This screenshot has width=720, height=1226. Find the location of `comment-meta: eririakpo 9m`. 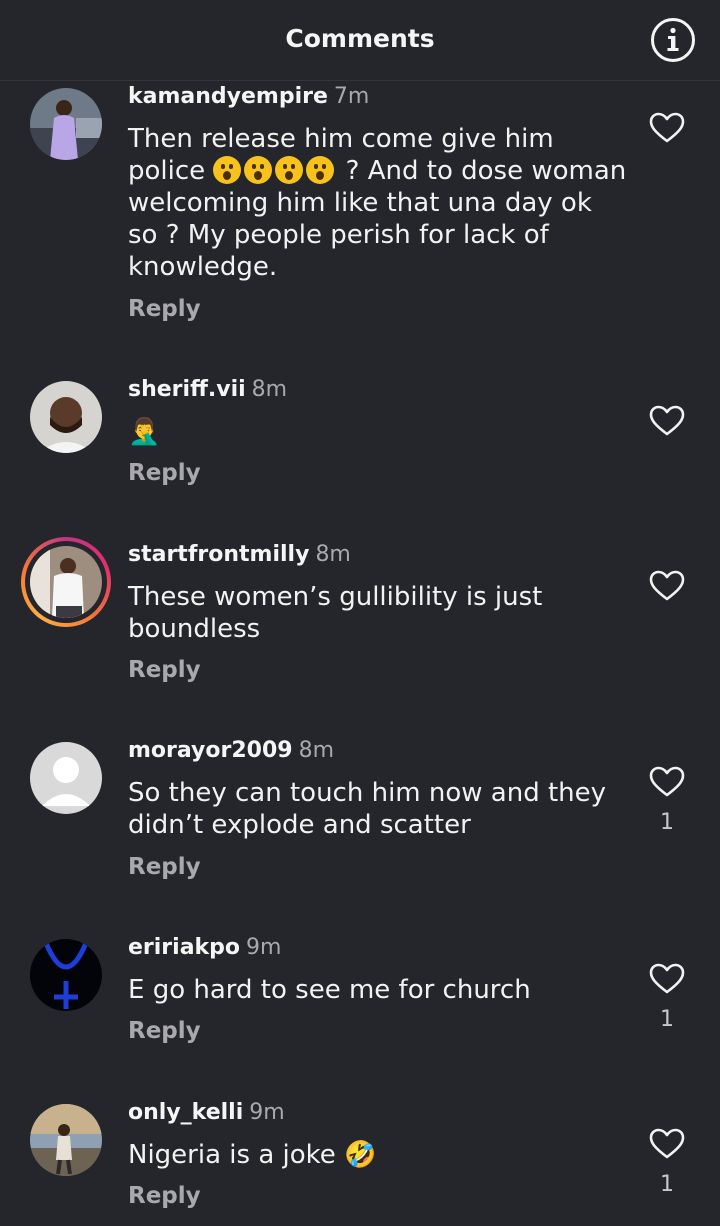

comment-meta: eririakpo 9m is located at coordinates (204, 947).